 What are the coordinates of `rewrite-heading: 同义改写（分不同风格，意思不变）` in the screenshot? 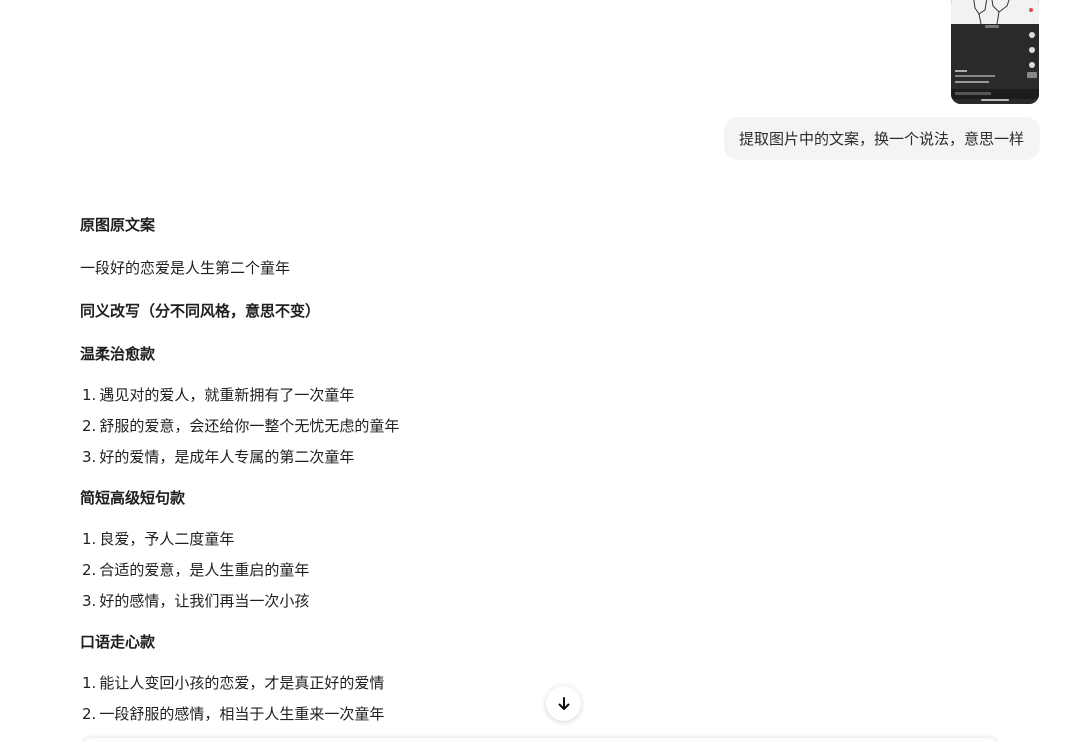 It's located at (200, 311).